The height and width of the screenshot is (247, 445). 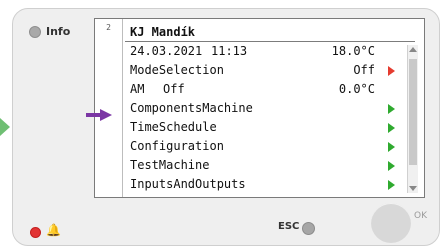 I want to click on row-components-machine: ComponentsMachine, so click(x=270, y=108).